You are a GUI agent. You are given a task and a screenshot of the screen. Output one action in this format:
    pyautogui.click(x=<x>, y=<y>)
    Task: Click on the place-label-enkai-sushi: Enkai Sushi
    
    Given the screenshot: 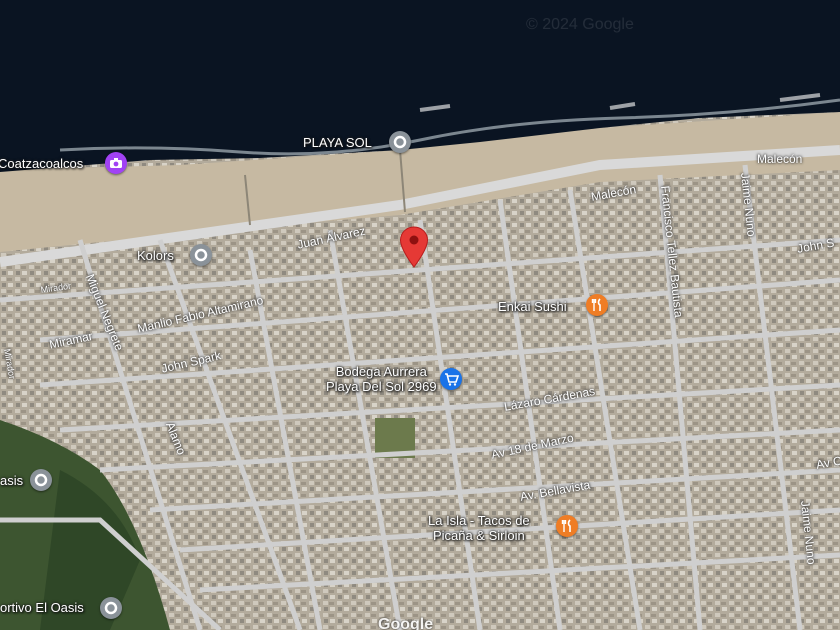 What is the action you would take?
    pyautogui.click(x=532, y=306)
    